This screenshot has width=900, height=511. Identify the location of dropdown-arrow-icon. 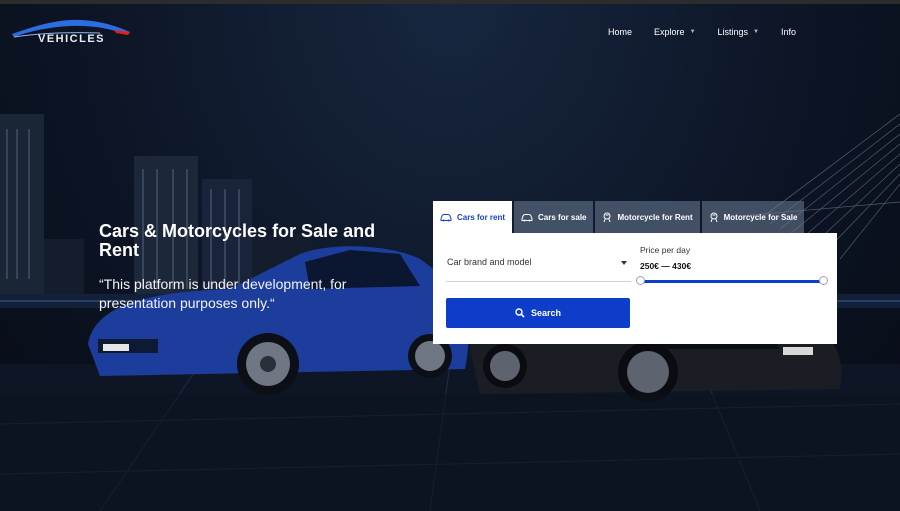
(624, 263).